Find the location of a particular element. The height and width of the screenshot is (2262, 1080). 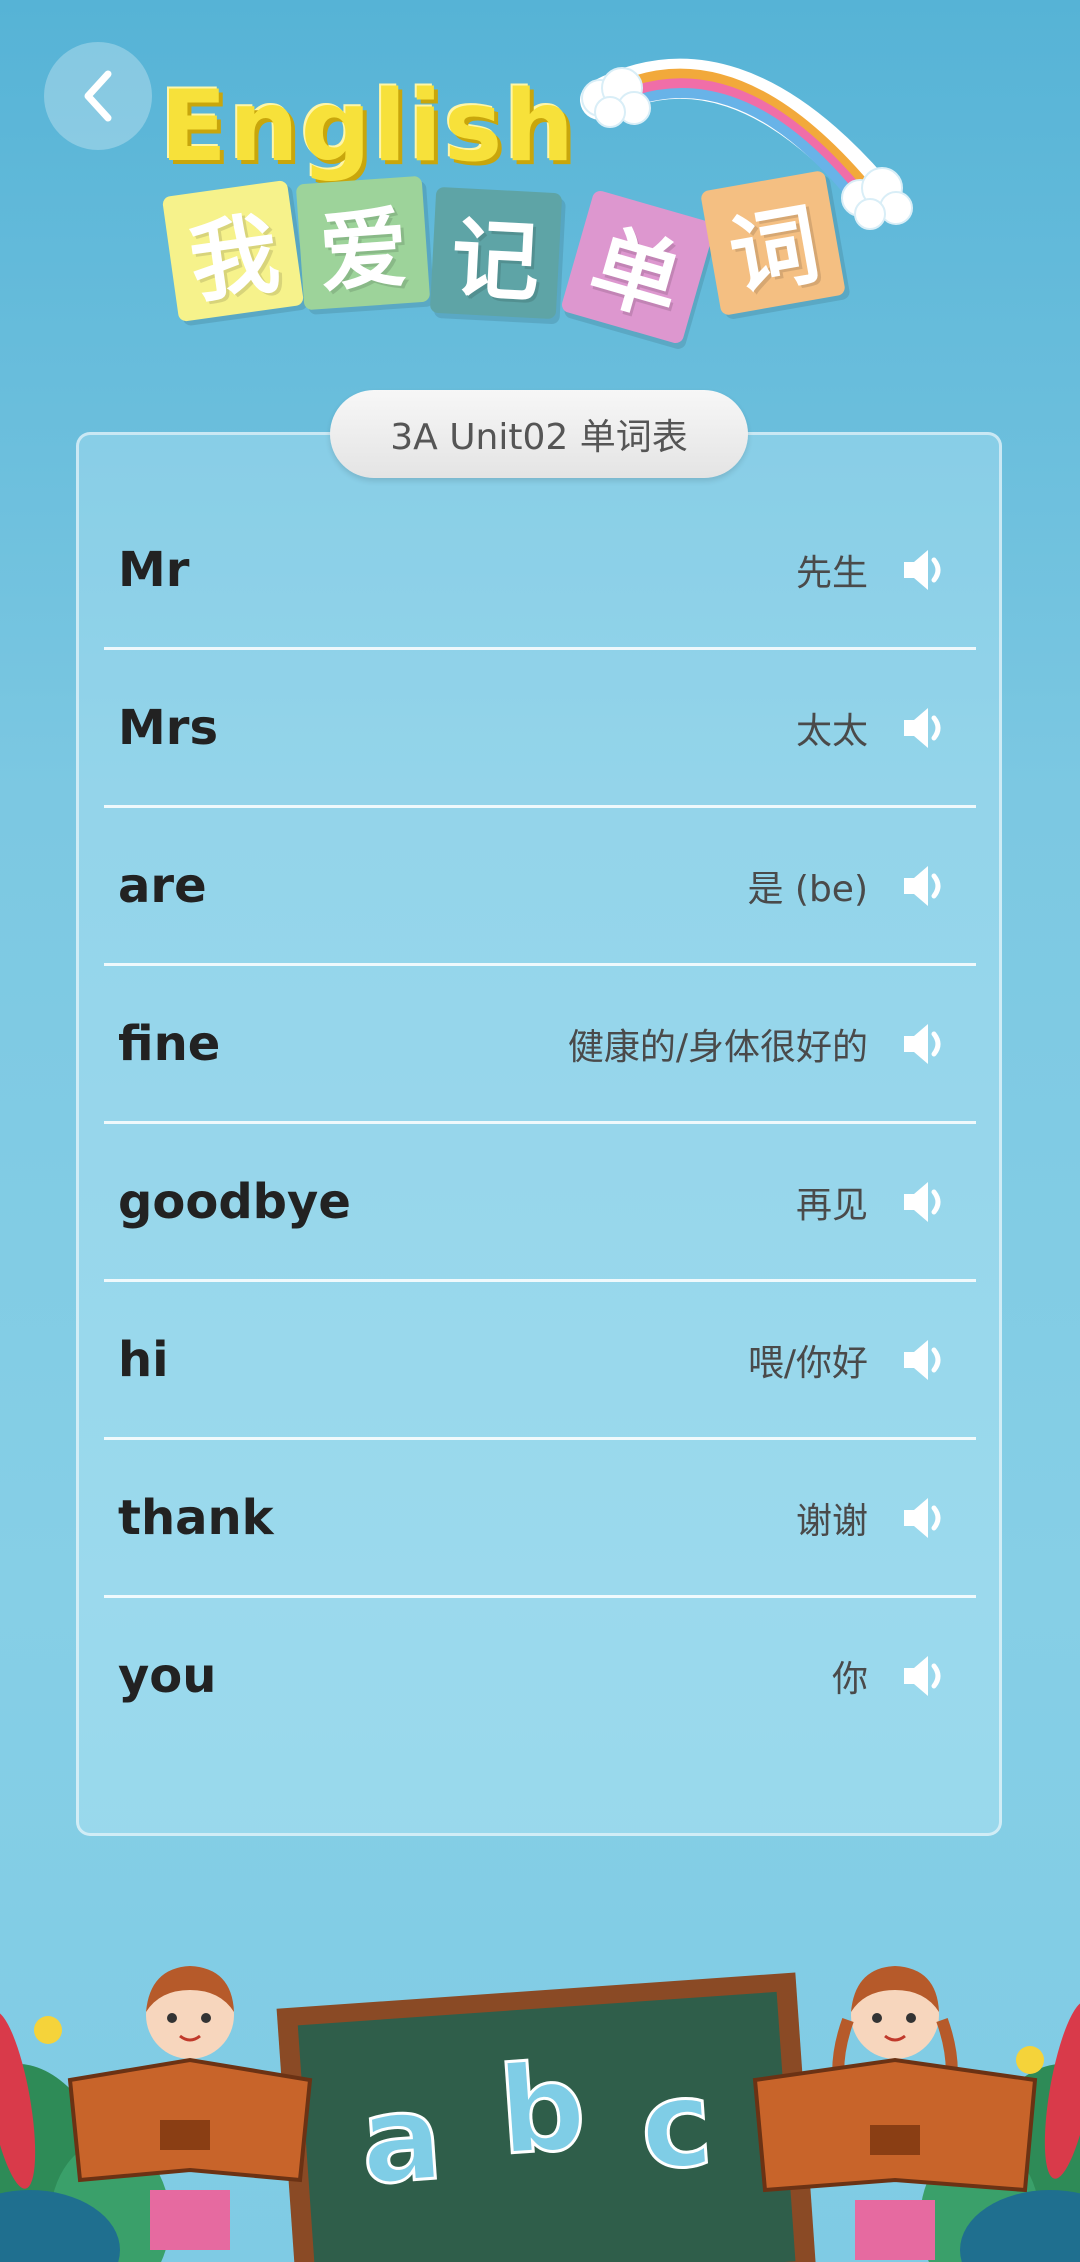

word-english: Mrs is located at coordinates (168, 727).